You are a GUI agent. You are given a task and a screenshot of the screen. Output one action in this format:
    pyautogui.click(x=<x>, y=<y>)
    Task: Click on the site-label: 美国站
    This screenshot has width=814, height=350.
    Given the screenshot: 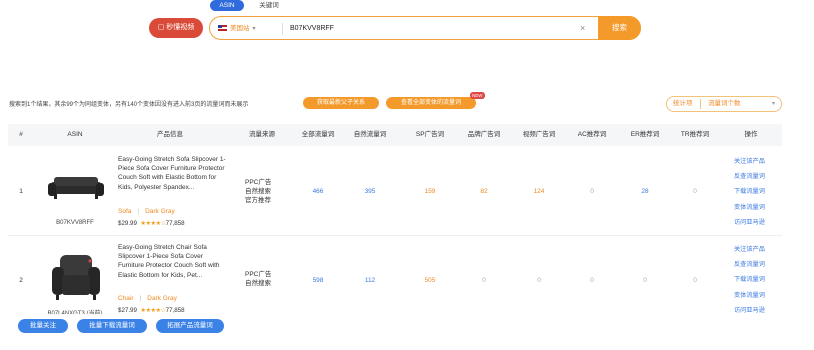 What is the action you would take?
    pyautogui.click(x=240, y=28)
    